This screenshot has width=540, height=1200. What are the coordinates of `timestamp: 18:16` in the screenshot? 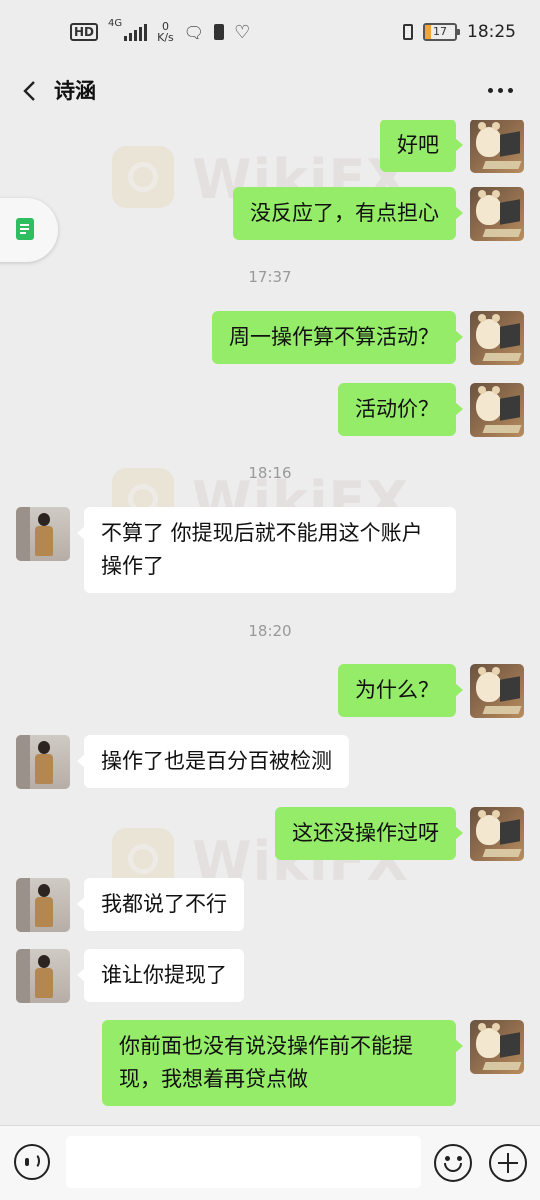 It's located at (270, 473).